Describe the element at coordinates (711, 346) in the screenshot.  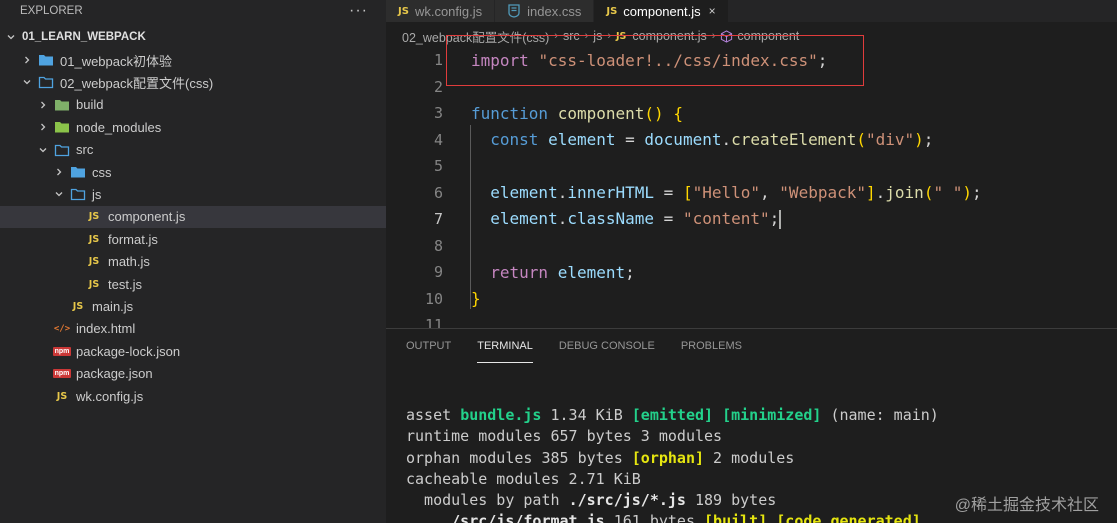
I see `panel-tab: PROBLEMS` at that location.